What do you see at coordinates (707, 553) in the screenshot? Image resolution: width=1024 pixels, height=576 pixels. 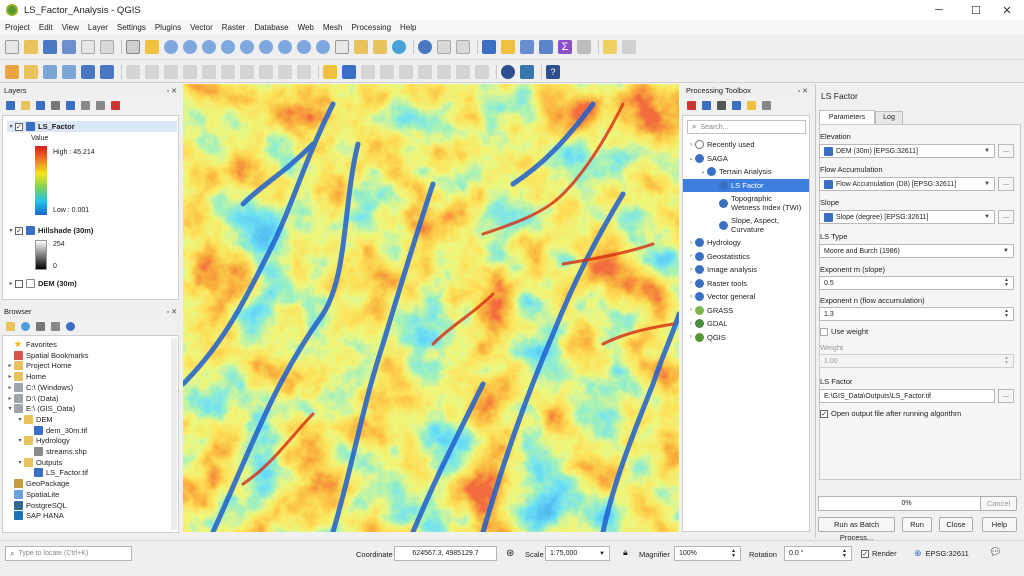 I see `magnifier-spinbox: 100% ▲ ▼` at bounding box center [707, 553].